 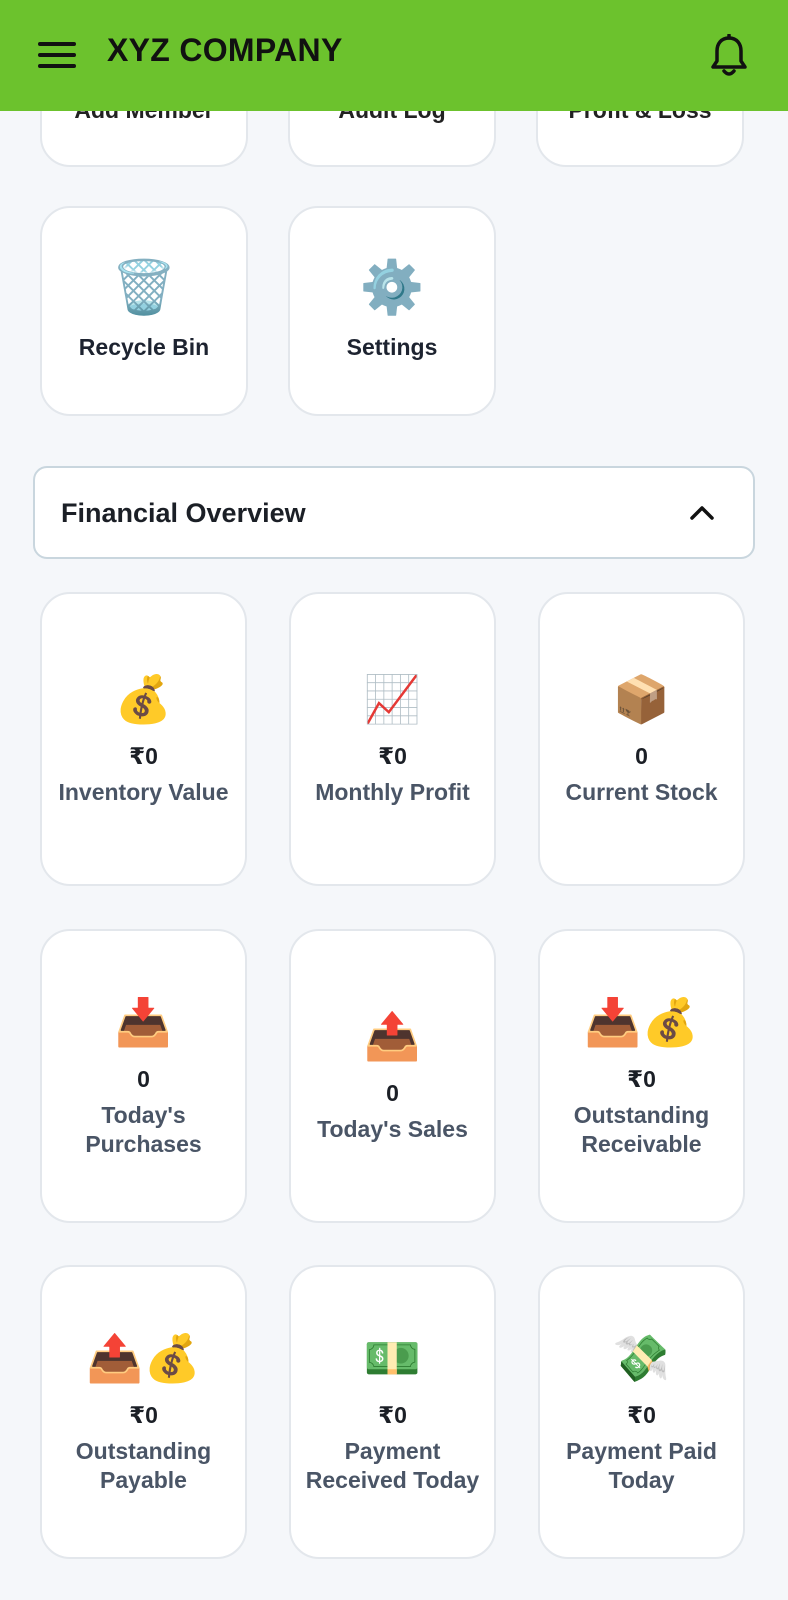 What do you see at coordinates (392, 792) in the screenshot?
I see `stat-label: Monthly Profit` at bounding box center [392, 792].